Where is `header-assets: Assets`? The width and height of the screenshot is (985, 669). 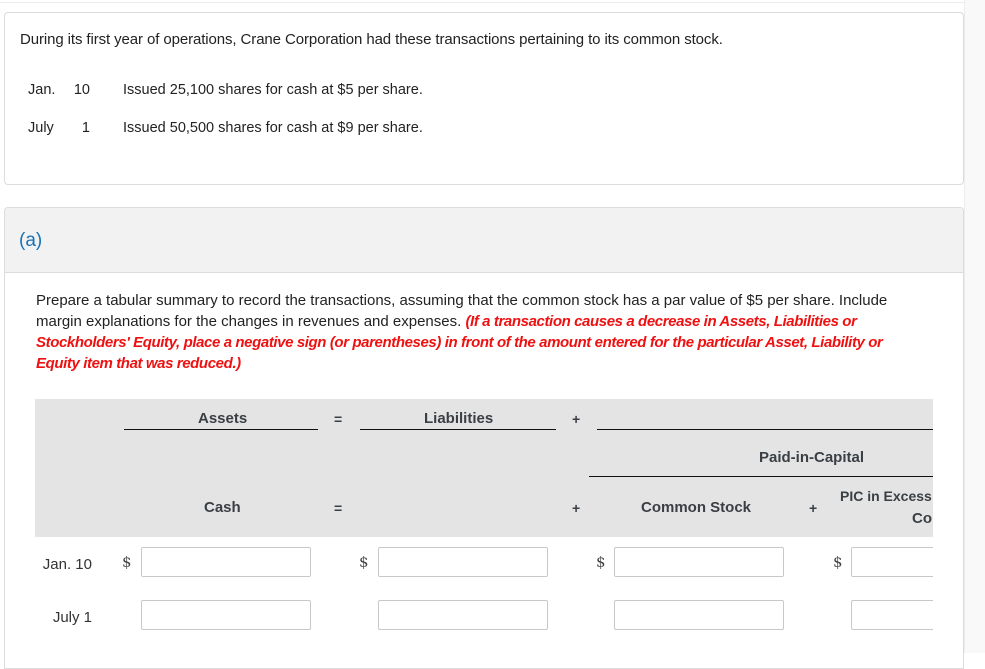
header-assets: Assets is located at coordinates (223, 418).